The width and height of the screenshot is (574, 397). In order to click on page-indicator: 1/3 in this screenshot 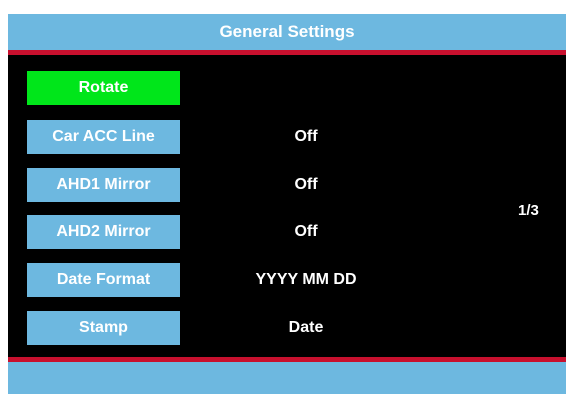, I will do `click(528, 210)`.